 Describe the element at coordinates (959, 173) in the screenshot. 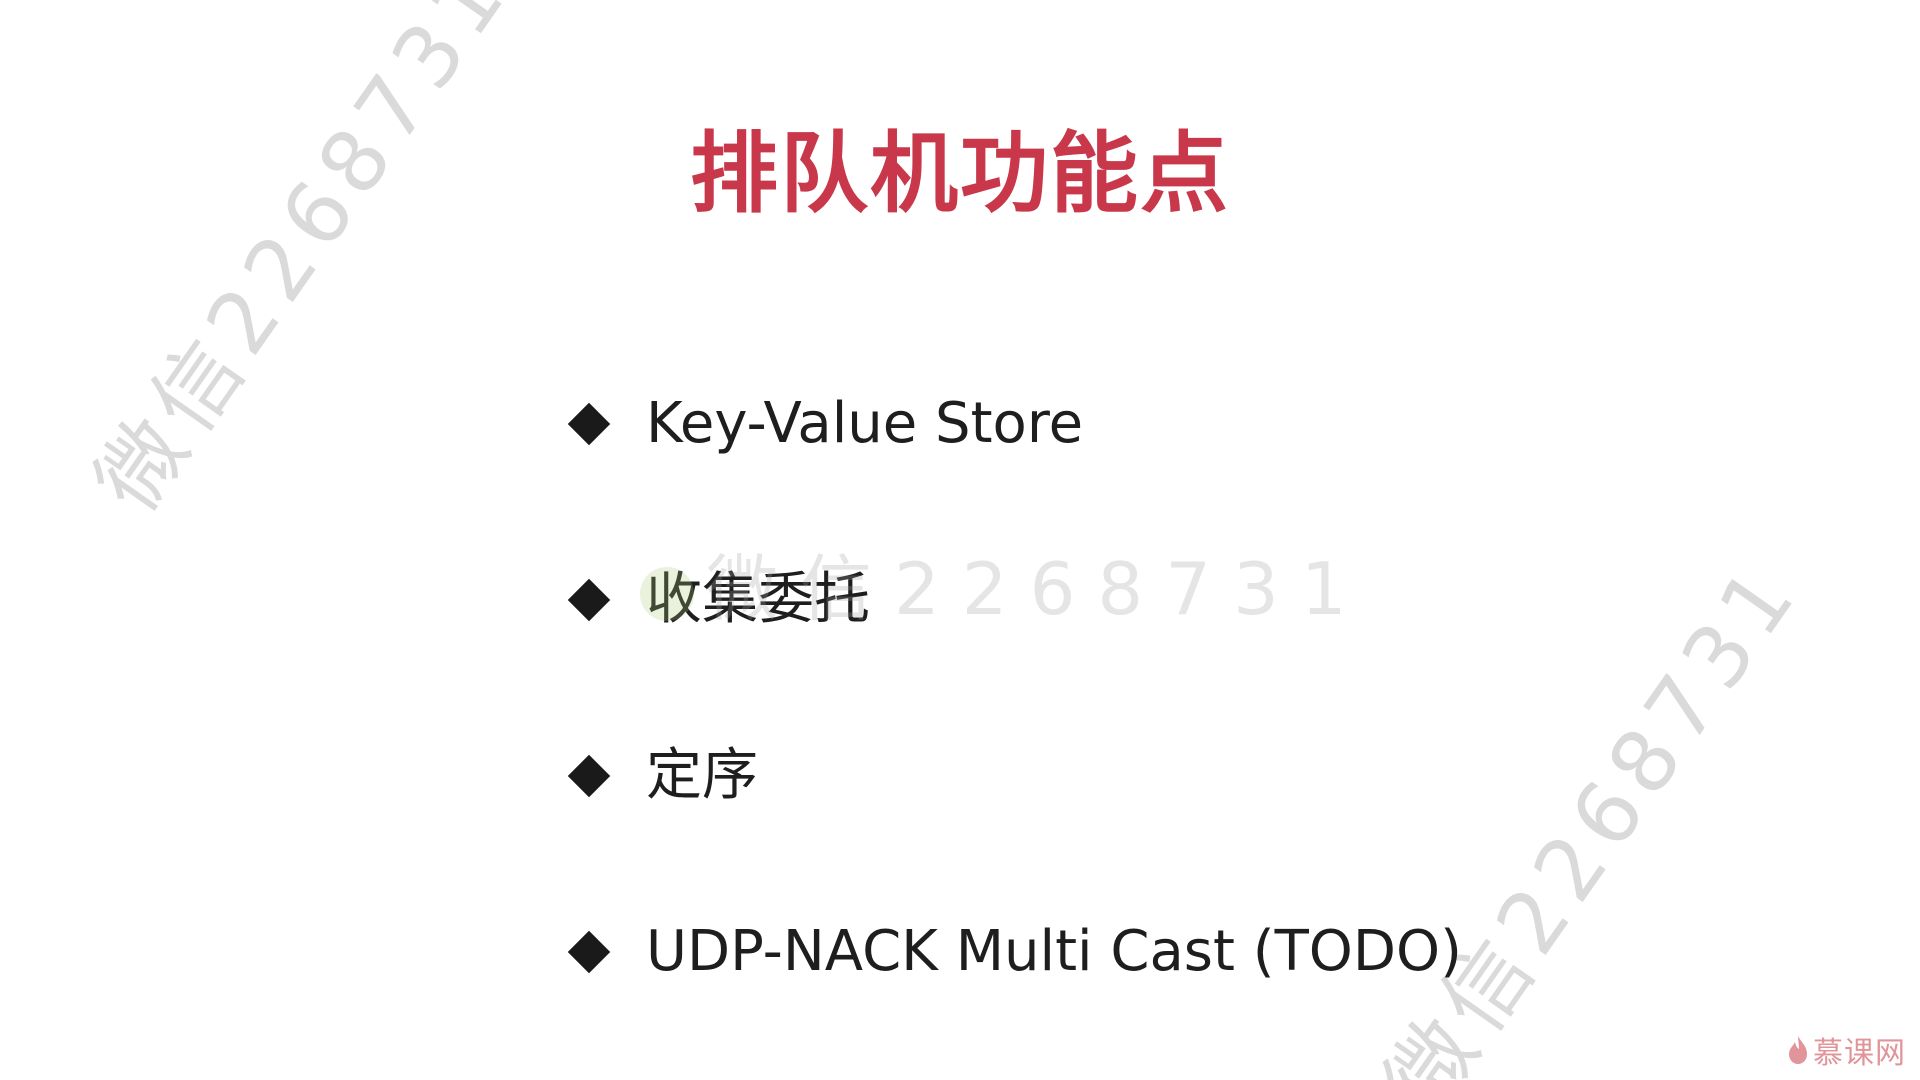

I see `slide-title: 排队机功能点` at that location.